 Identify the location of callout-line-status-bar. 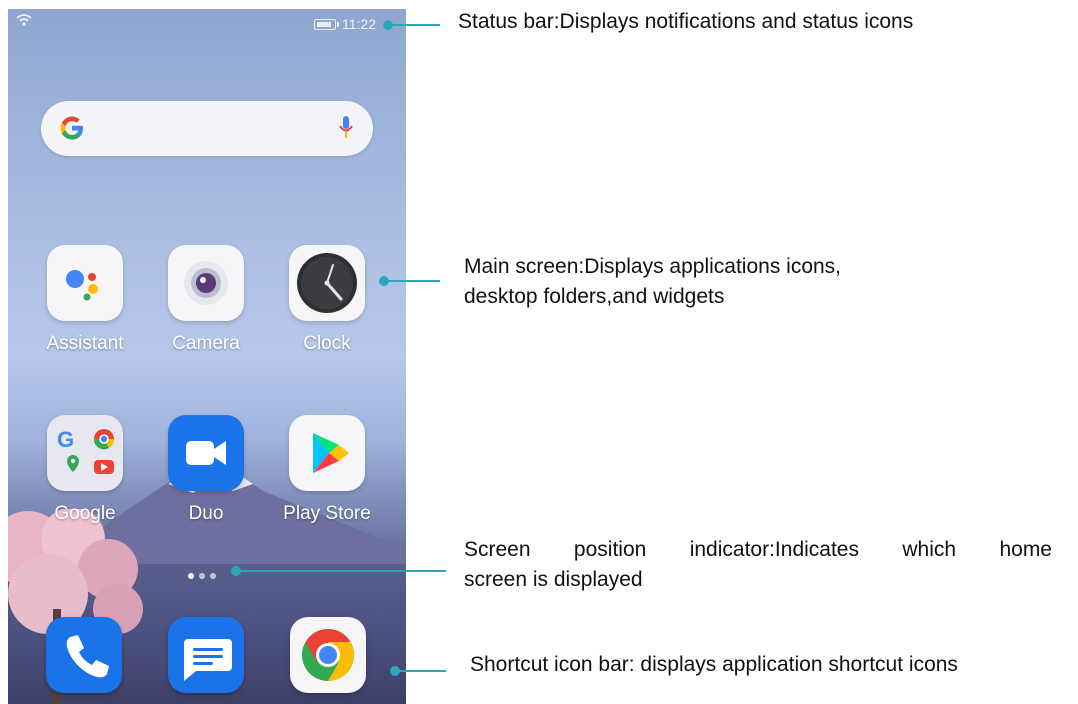
(416, 25).